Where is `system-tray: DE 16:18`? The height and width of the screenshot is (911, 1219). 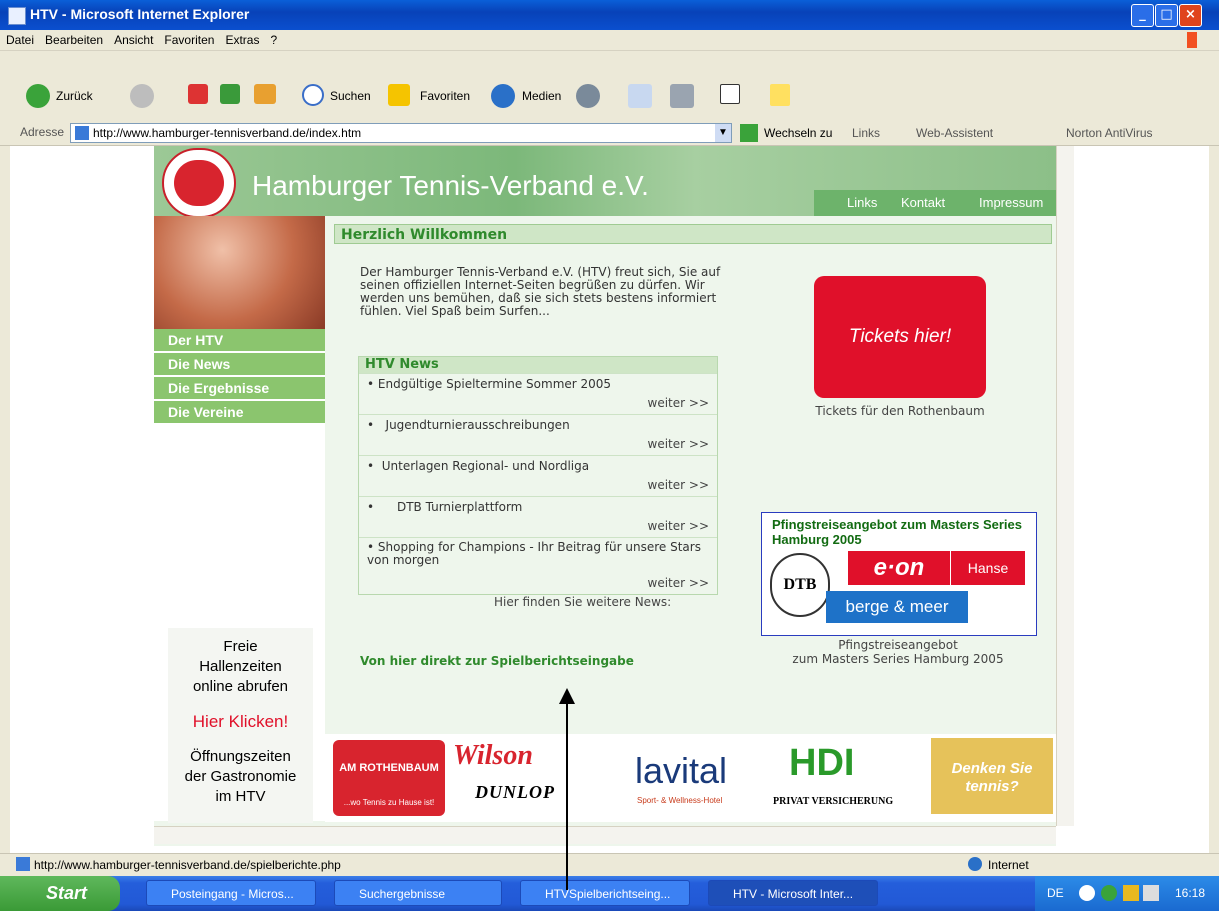
system-tray: DE 16:18 is located at coordinates (1127, 893).